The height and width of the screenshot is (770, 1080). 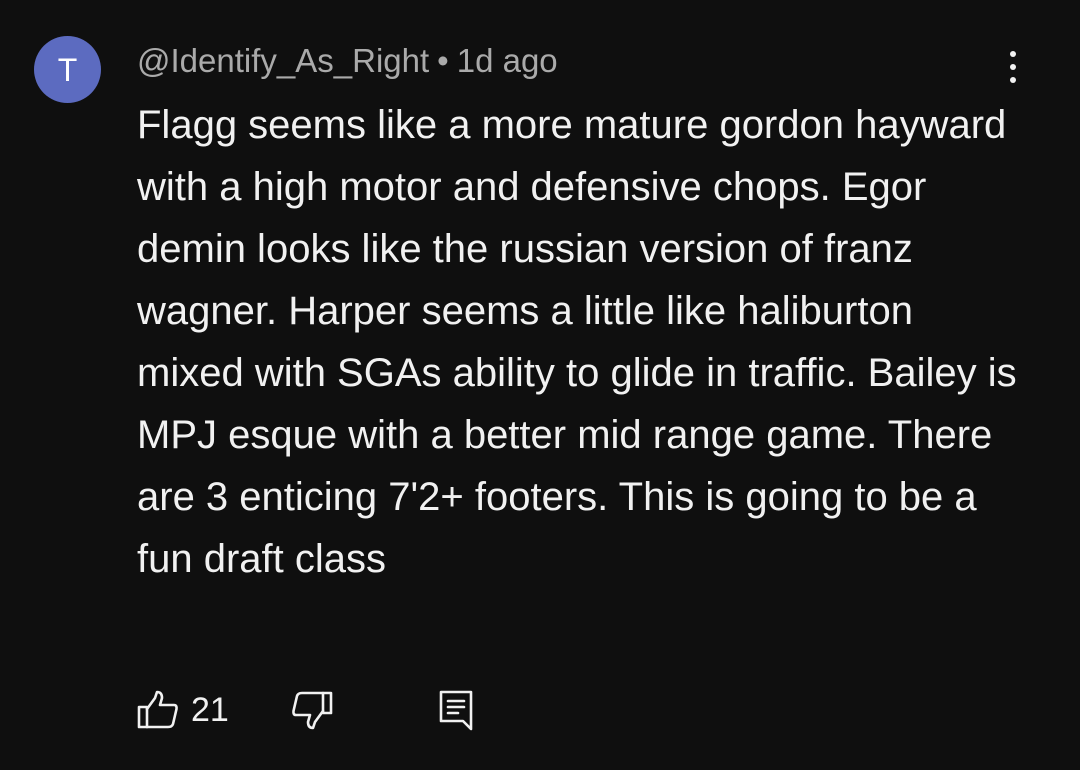 I want to click on comment-timestamp: 1d ago, so click(x=507, y=60).